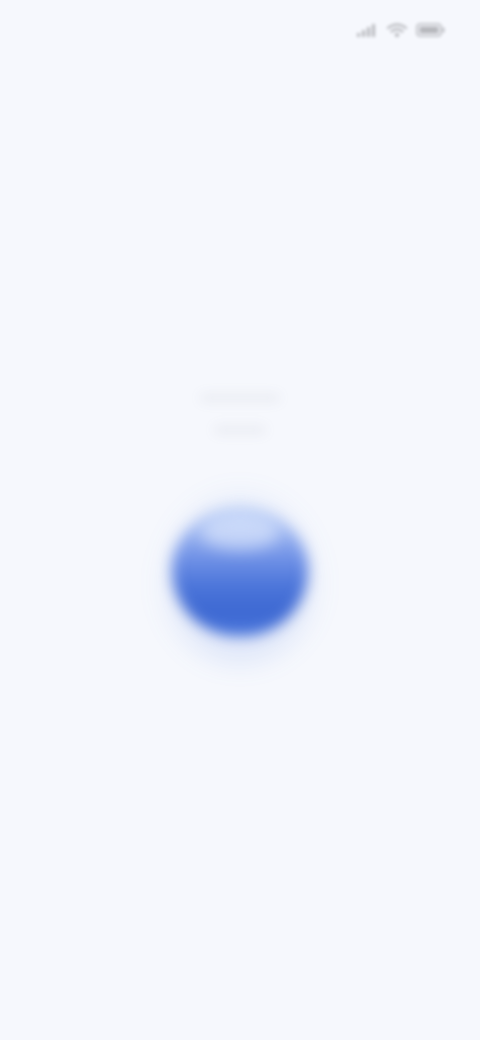 This screenshot has height=1040, width=480. Describe the element at coordinates (240, 572) in the screenshot. I see `voice-orb-icon` at that location.